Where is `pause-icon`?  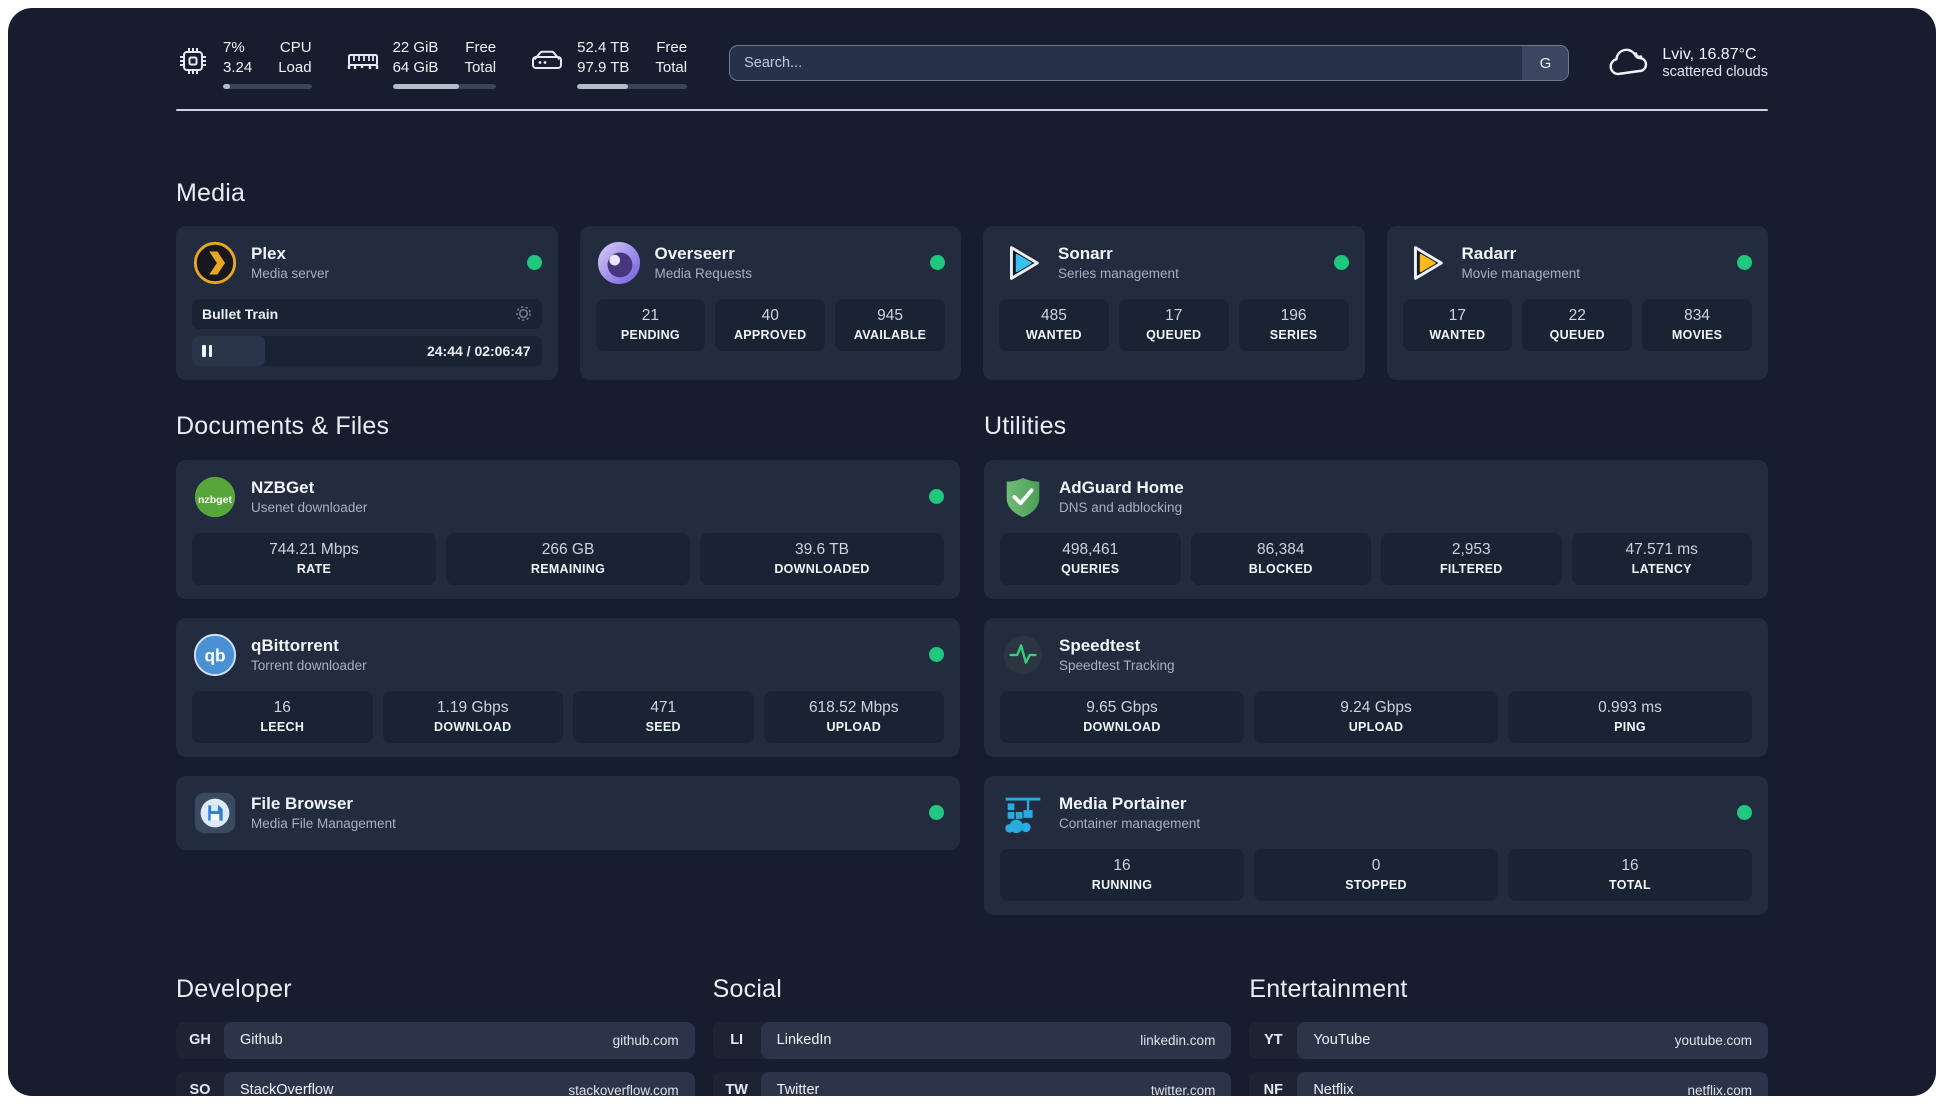
pause-icon is located at coordinates (207, 350).